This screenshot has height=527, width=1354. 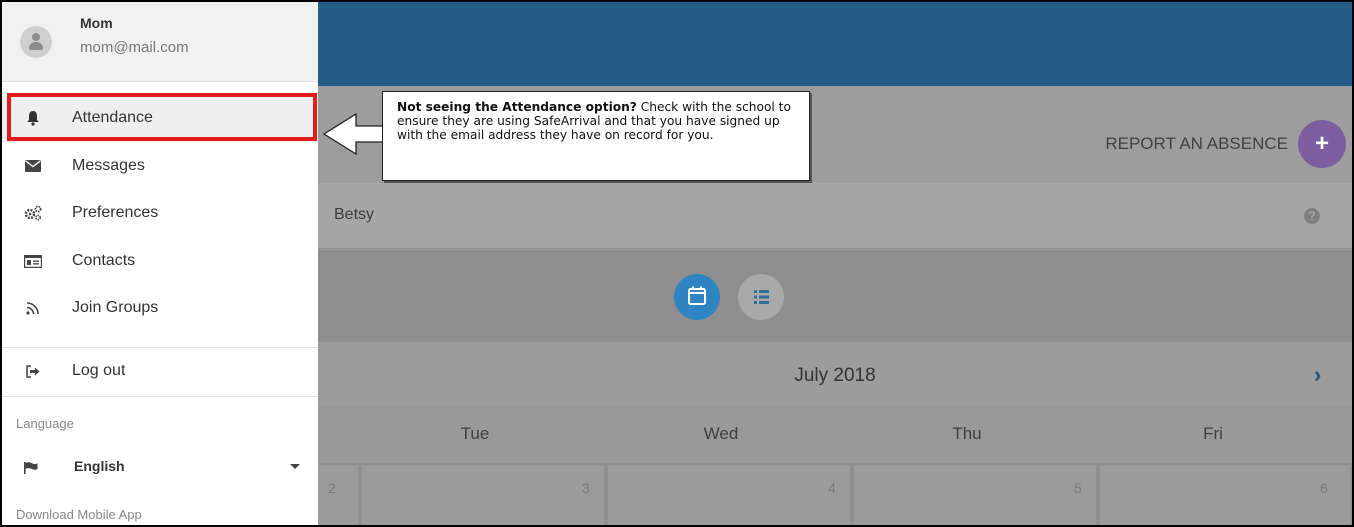 What do you see at coordinates (45, 423) in the screenshot?
I see `language-label: Language` at bounding box center [45, 423].